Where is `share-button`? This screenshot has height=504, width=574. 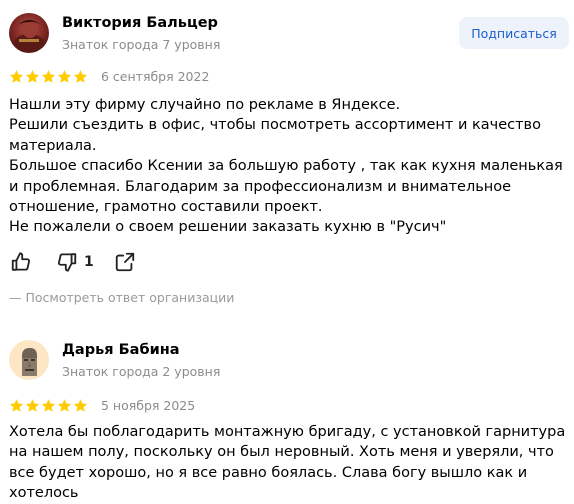
share-button is located at coordinates (125, 262).